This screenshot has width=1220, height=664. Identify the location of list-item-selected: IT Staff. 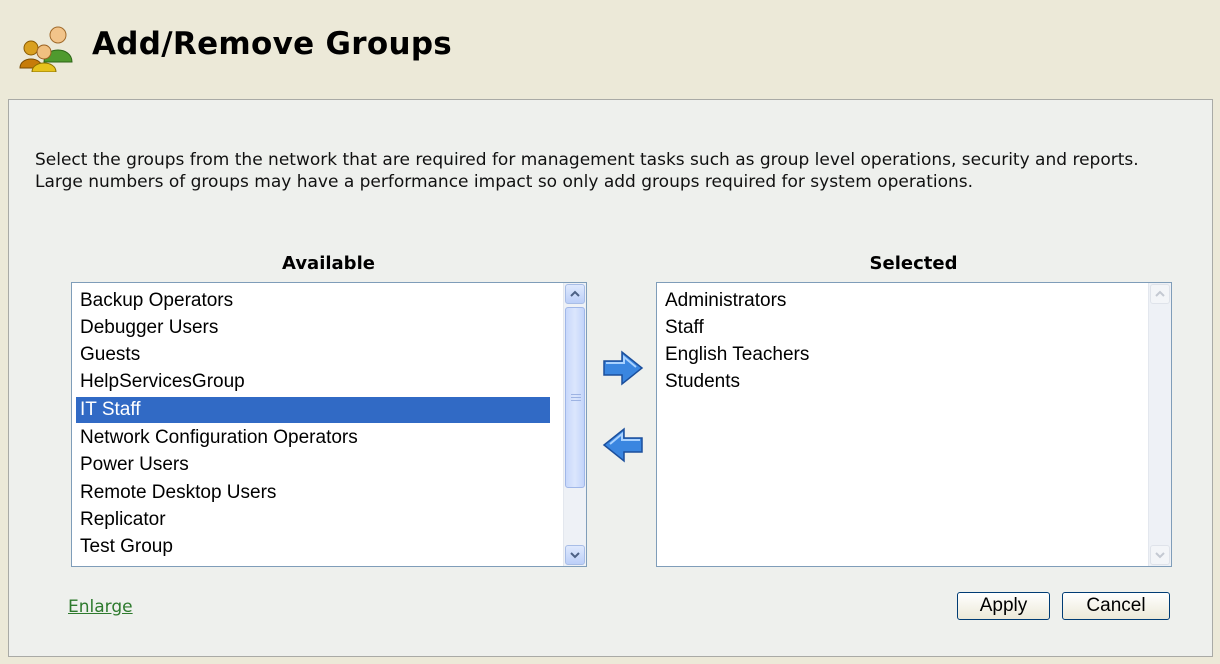
(313, 410).